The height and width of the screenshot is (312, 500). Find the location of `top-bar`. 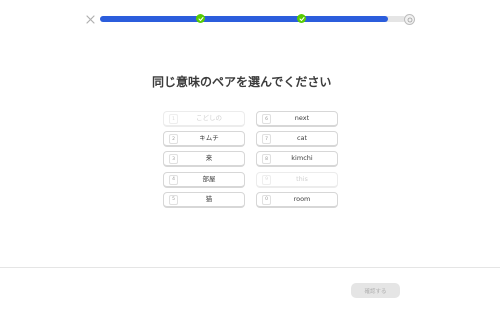

top-bar is located at coordinates (250, 19).